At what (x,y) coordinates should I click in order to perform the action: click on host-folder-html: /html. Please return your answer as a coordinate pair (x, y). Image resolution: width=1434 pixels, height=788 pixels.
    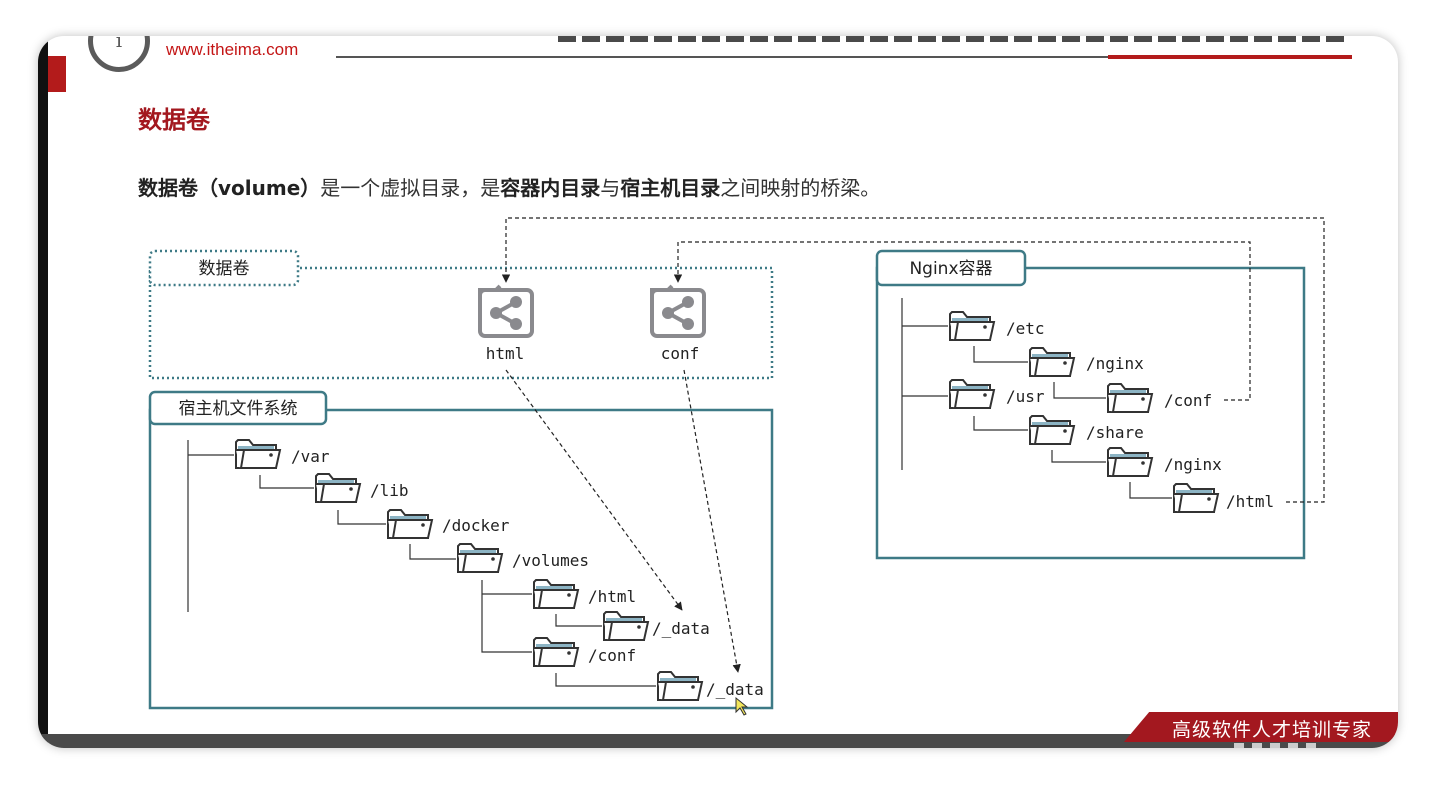
    Looking at the image, I should click on (612, 596).